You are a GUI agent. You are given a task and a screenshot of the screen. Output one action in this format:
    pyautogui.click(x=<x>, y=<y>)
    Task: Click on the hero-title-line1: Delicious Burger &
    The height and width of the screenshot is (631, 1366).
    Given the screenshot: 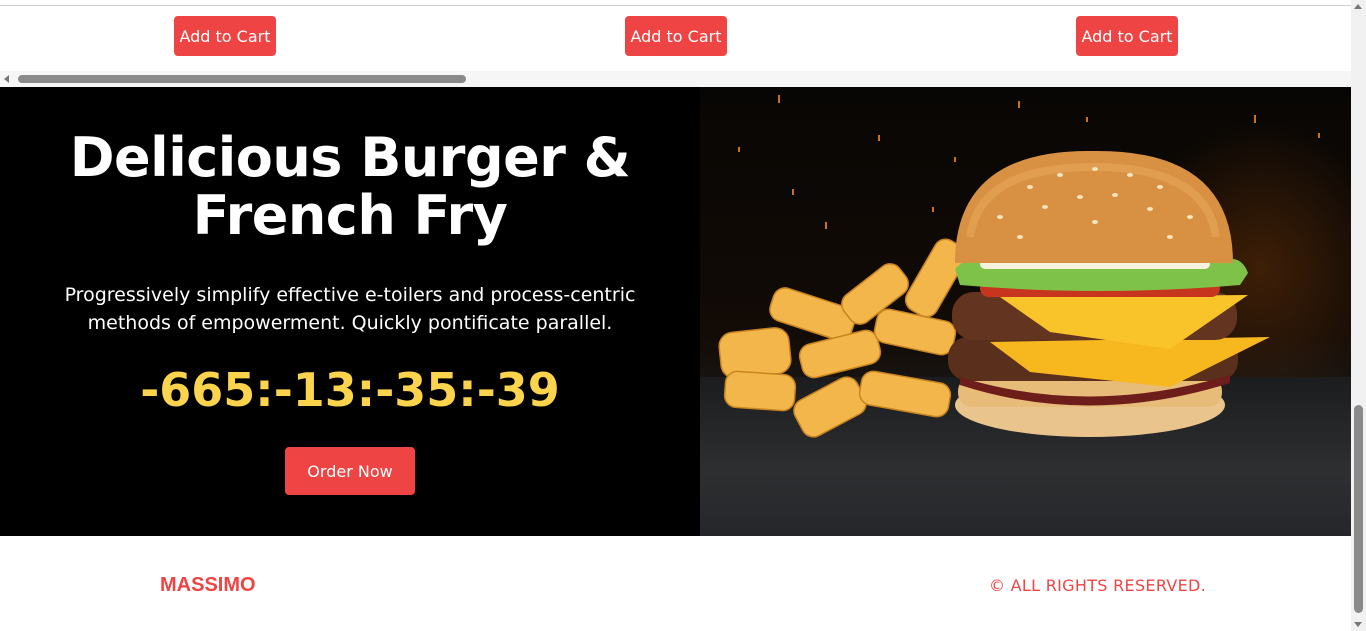 What is the action you would take?
    pyautogui.click(x=350, y=157)
    